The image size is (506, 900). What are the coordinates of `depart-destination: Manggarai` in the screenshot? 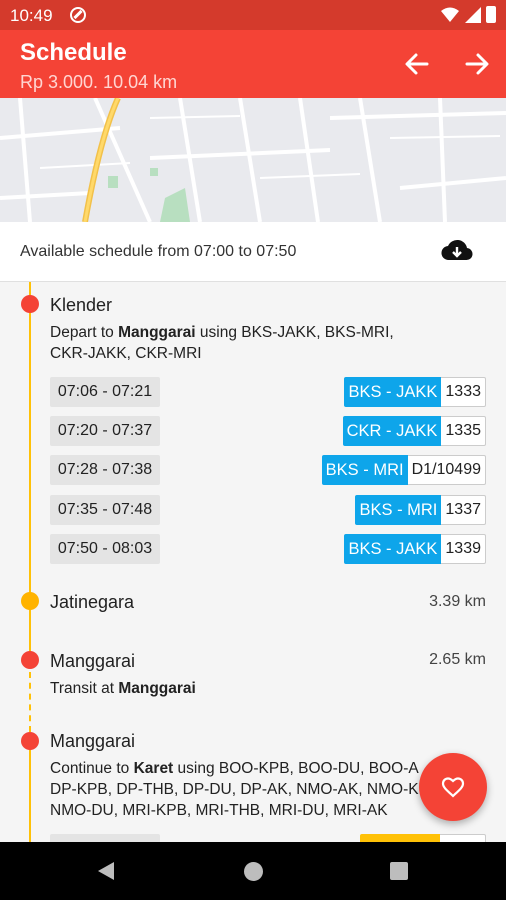 It's located at (157, 332).